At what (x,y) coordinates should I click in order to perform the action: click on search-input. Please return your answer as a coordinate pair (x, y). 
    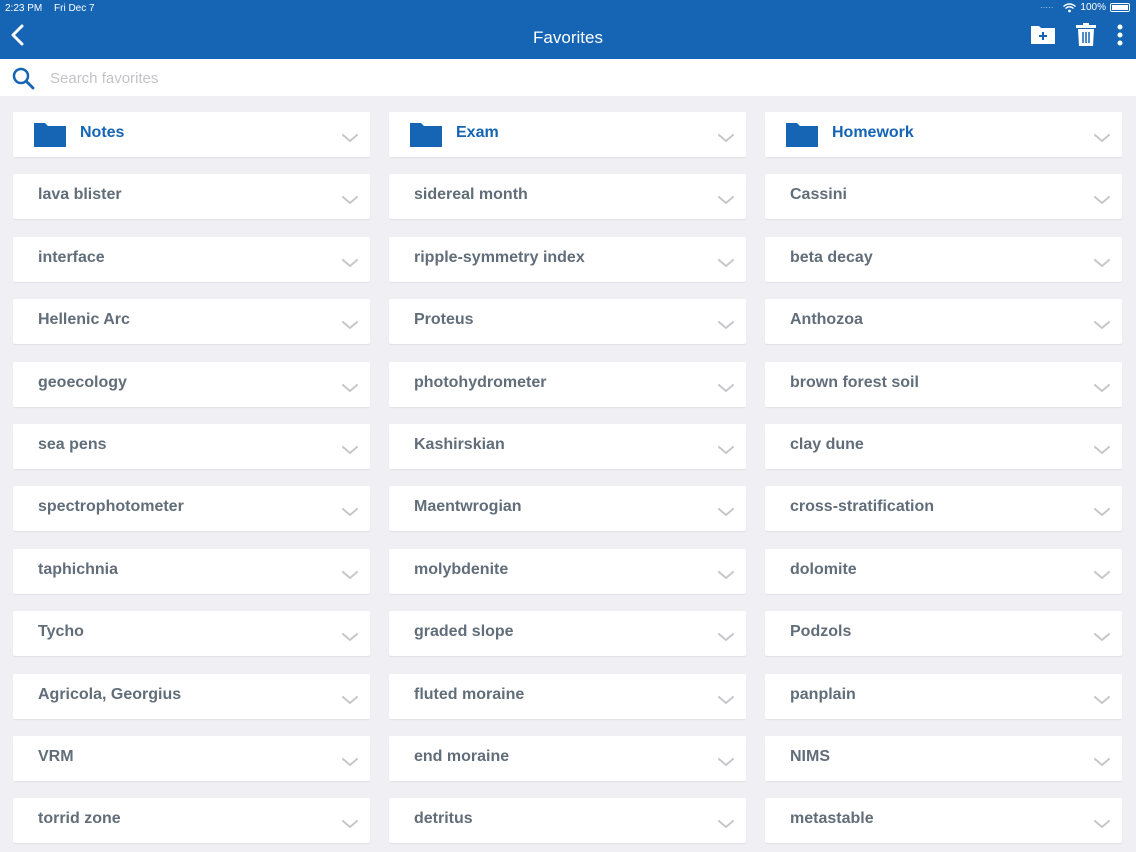
    Looking at the image, I should click on (350, 78).